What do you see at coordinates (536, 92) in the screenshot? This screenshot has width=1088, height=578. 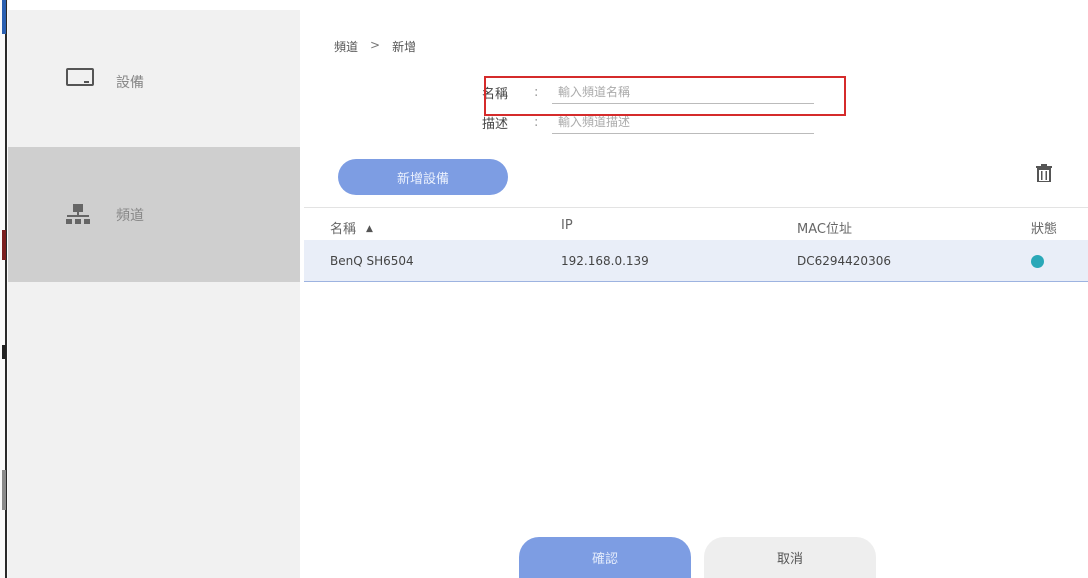 I see `name-colon: :` at bounding box center [536, 92].